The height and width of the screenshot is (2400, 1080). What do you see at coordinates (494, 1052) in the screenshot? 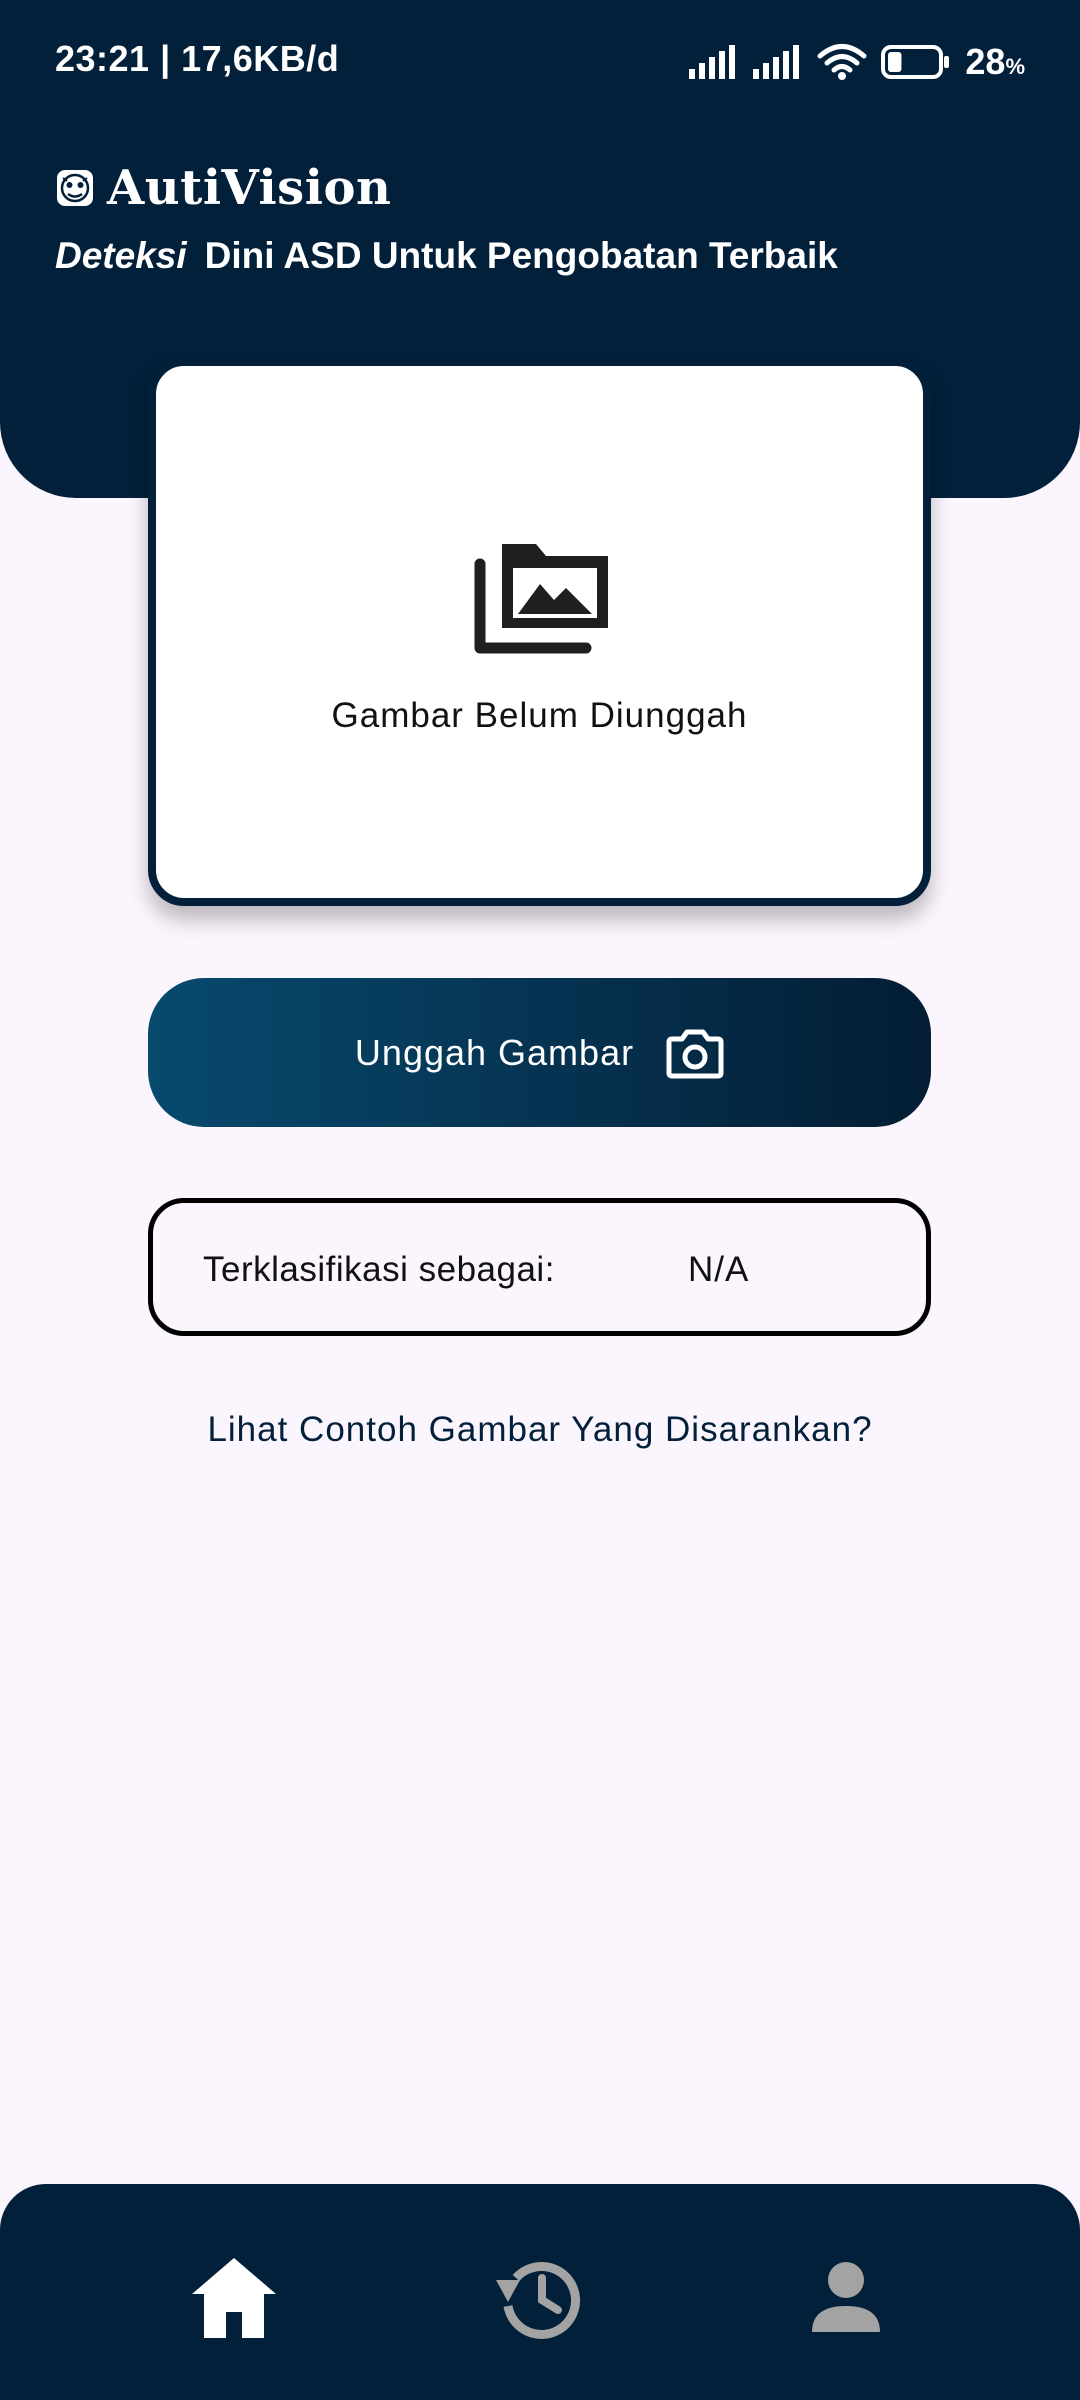
I see `upload-button-label: Unggah Gambar` at bounding box center [494, 1052].